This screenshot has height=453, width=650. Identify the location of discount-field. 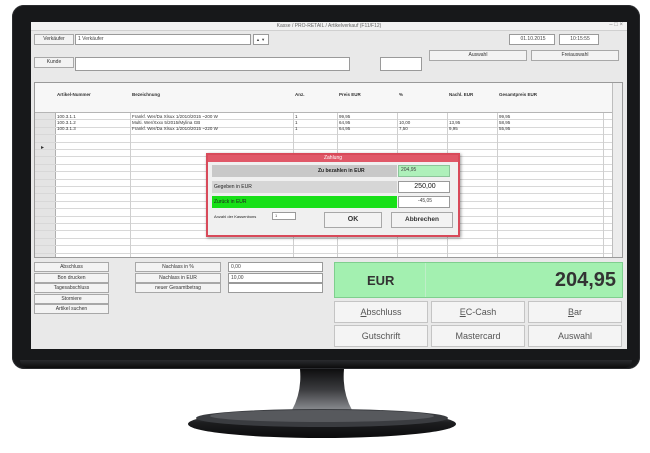
(275, 288).